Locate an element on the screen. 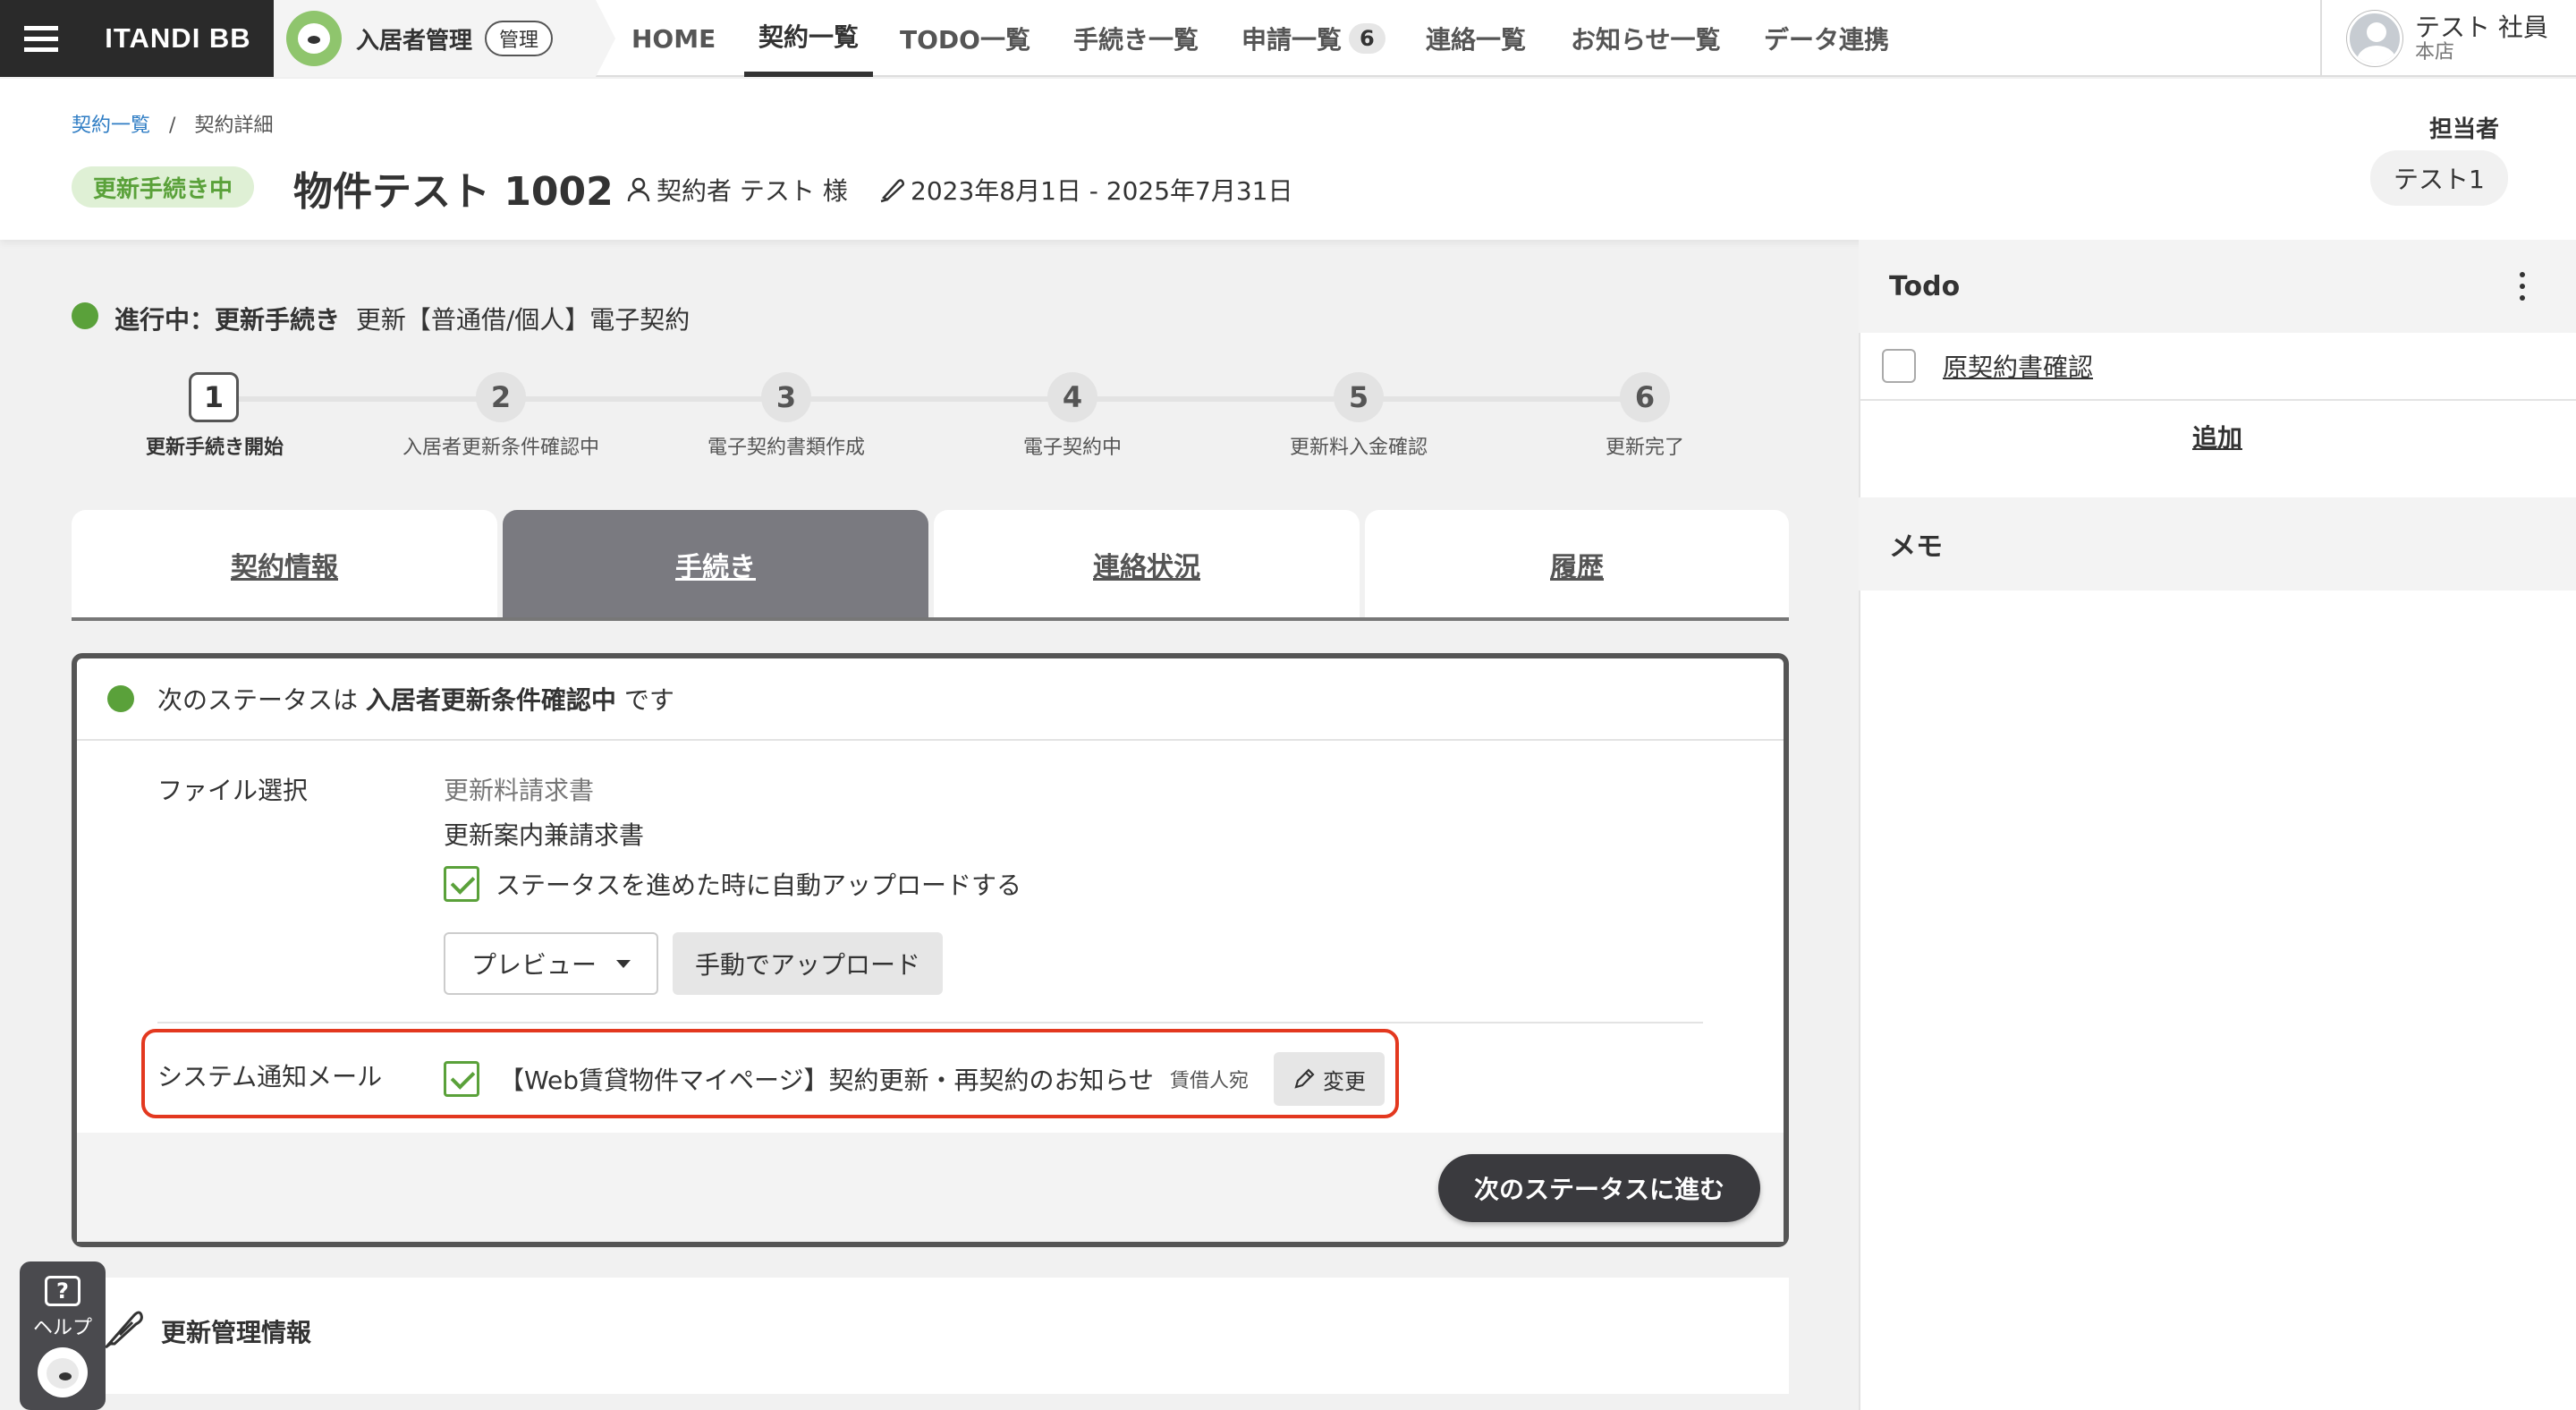 The image size is (2576, 1410). file-option: 更新案内兼請求書 is located at coordinates (544, 834).